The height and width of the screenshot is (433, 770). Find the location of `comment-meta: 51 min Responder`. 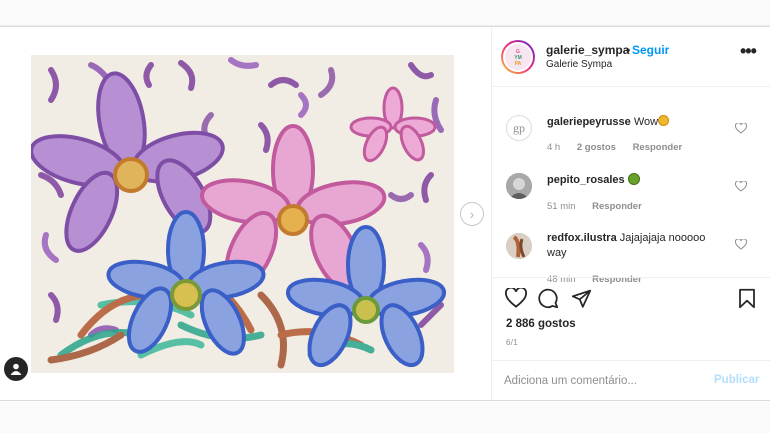

comment-meta: 51 min Responder is located at coordinates (601, 206).